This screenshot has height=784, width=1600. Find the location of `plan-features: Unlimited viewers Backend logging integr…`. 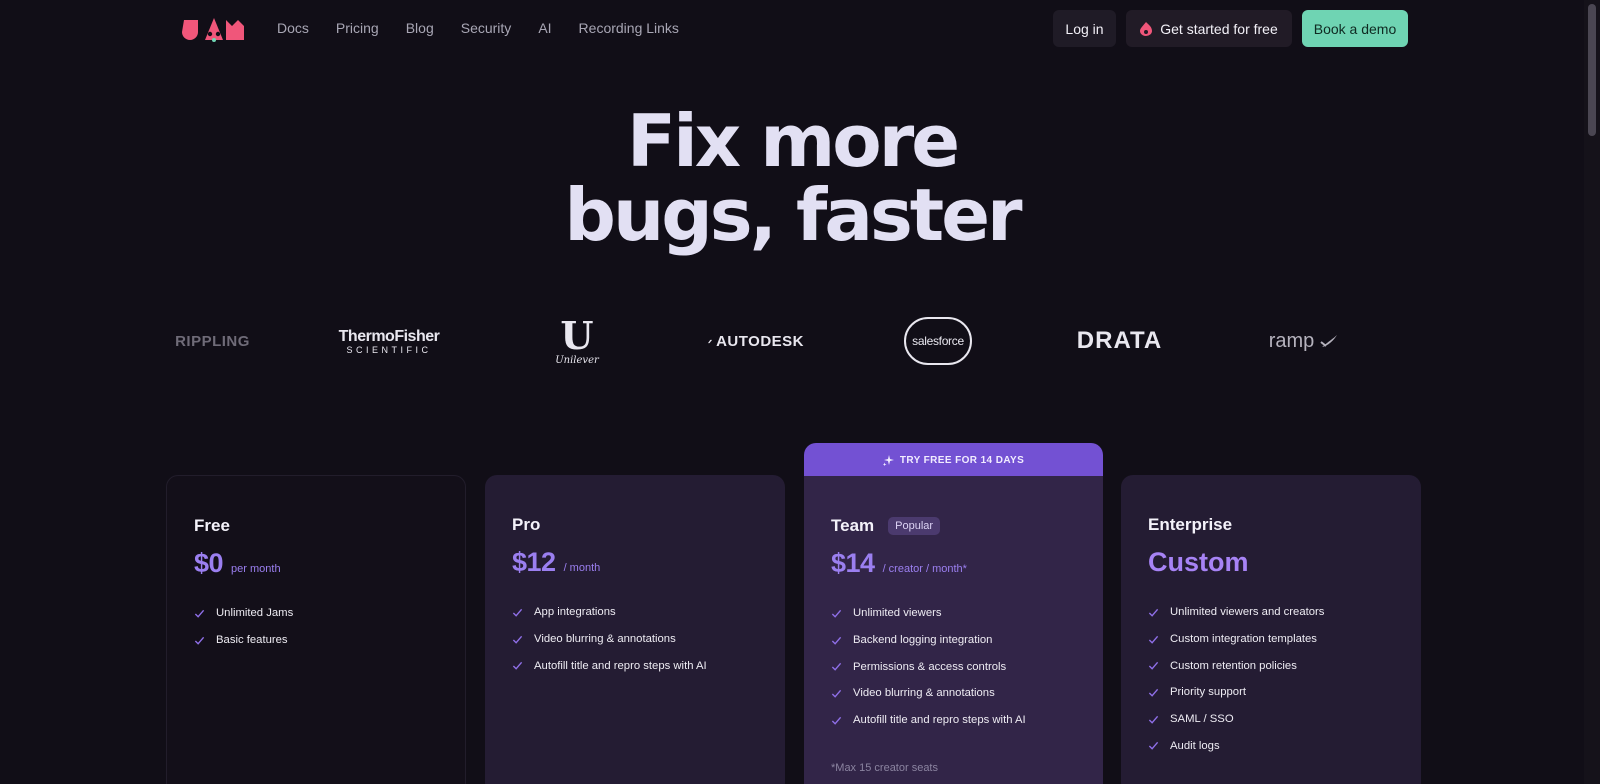

plan-features: Unlimited viewers Backend logging integr… is located at coordinates (928, 666).